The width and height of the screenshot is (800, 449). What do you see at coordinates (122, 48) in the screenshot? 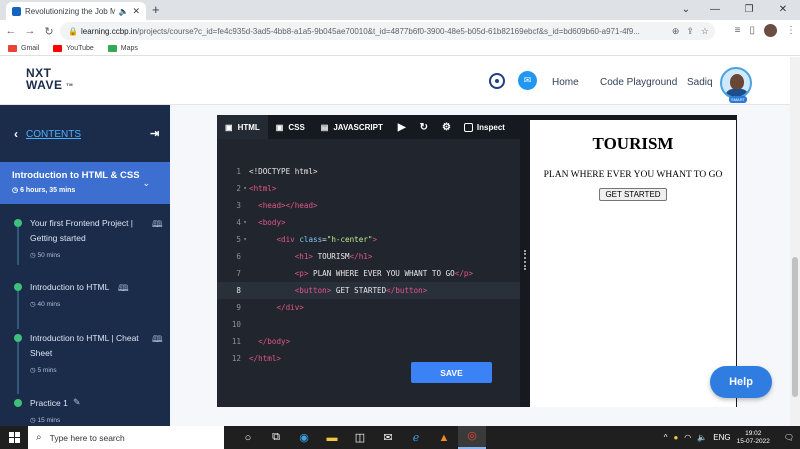
I see `bookmark-maps: Maps` at bounding box center [122, 48].